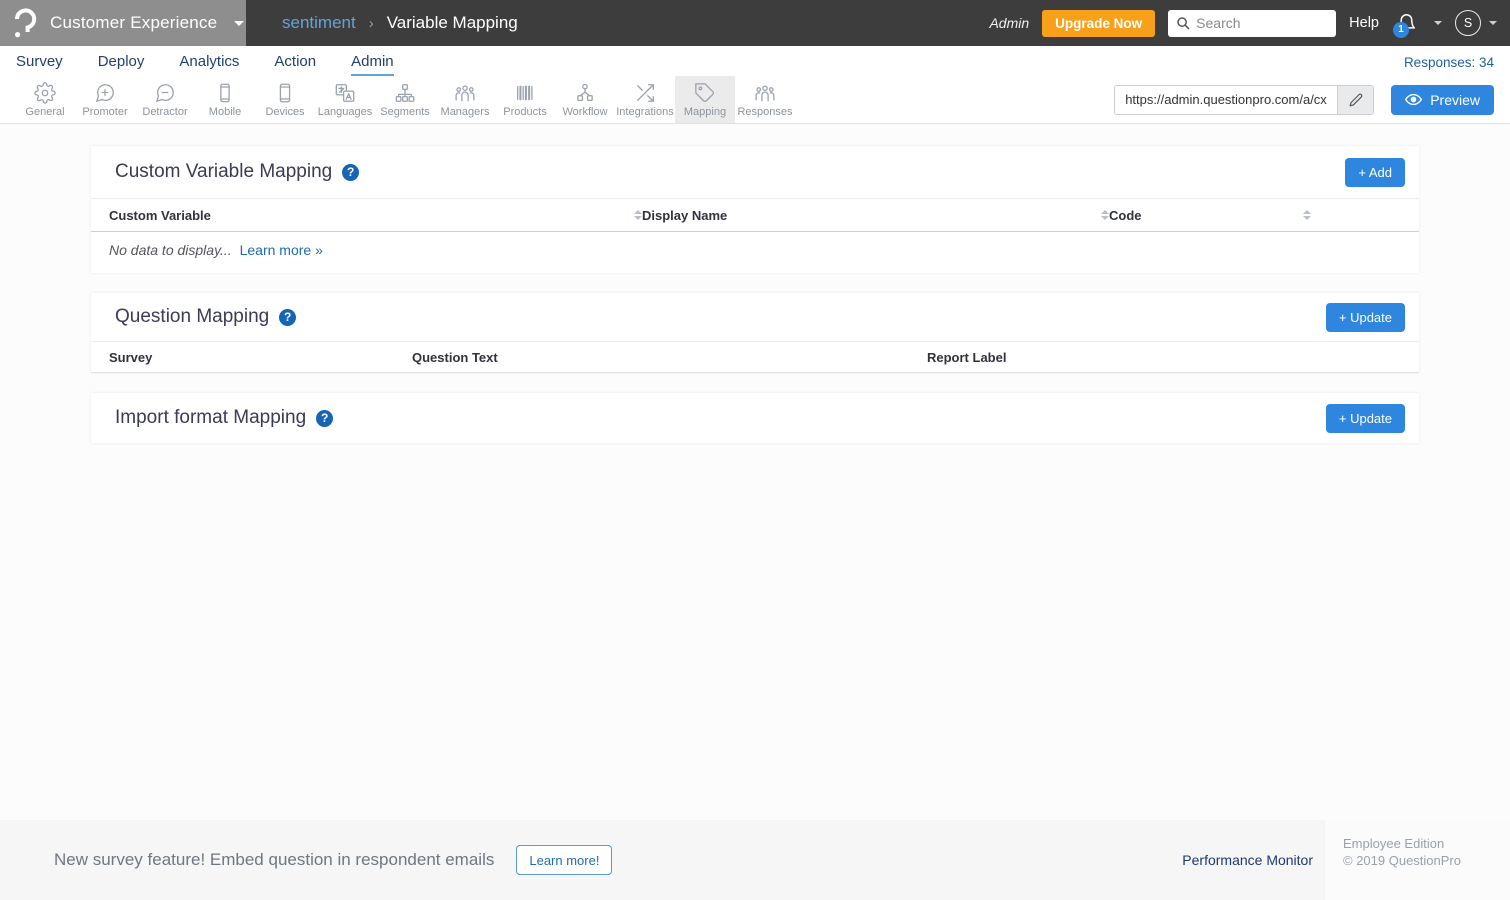  I want to click on search-input, so click(1262, 23).